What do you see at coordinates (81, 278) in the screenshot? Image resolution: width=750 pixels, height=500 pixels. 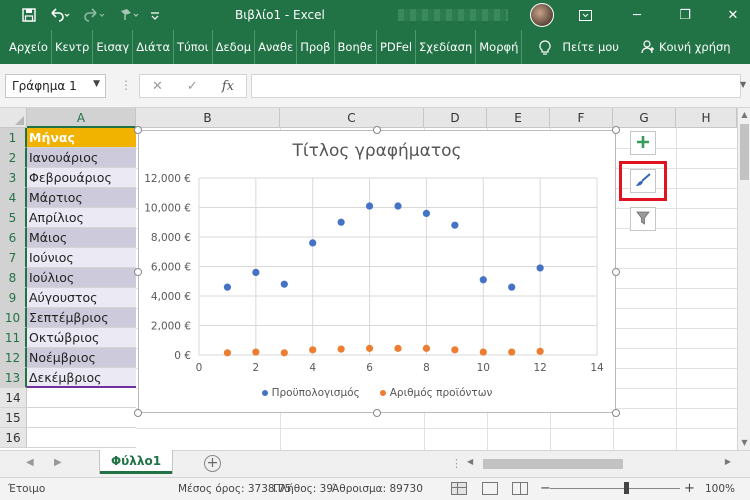 I see `month-cell: Ιούλιος` at bounding box center [81, 278].